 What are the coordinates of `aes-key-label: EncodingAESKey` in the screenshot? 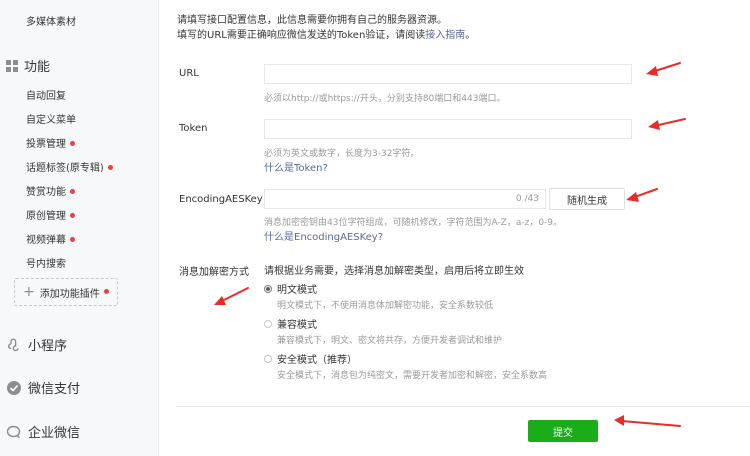 It's located at (221, 199).